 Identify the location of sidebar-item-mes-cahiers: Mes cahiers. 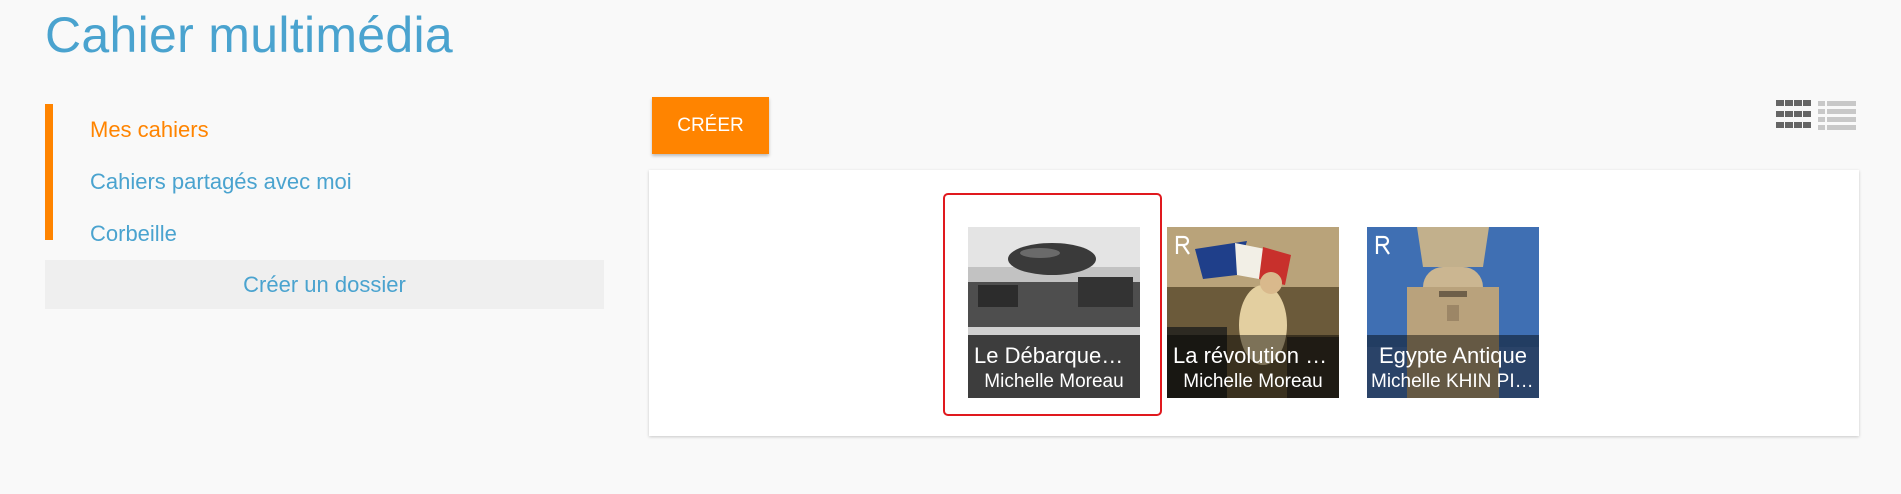
(328, 136).